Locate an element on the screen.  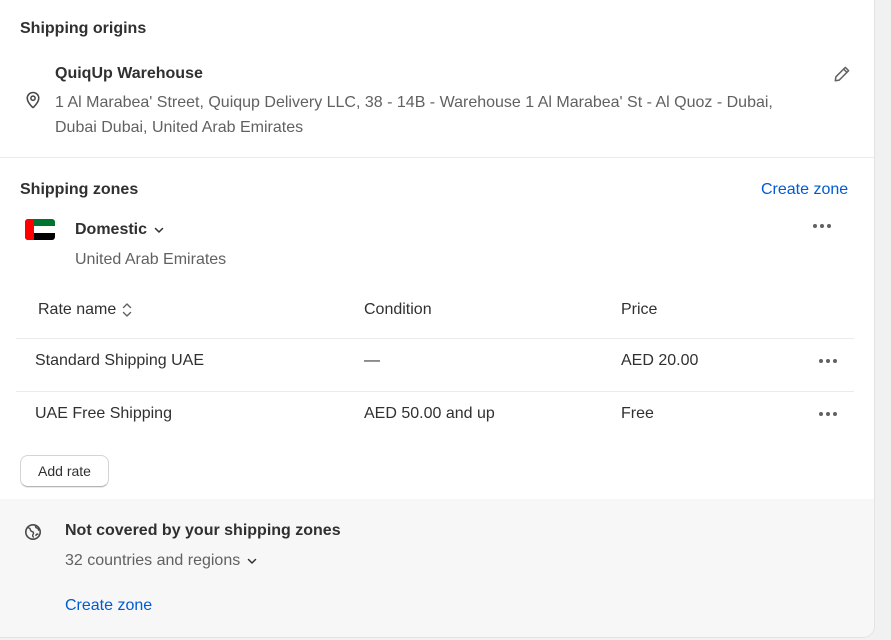
rate-name-cell: UAE Free Shipping is located at coordinates (103, 413).